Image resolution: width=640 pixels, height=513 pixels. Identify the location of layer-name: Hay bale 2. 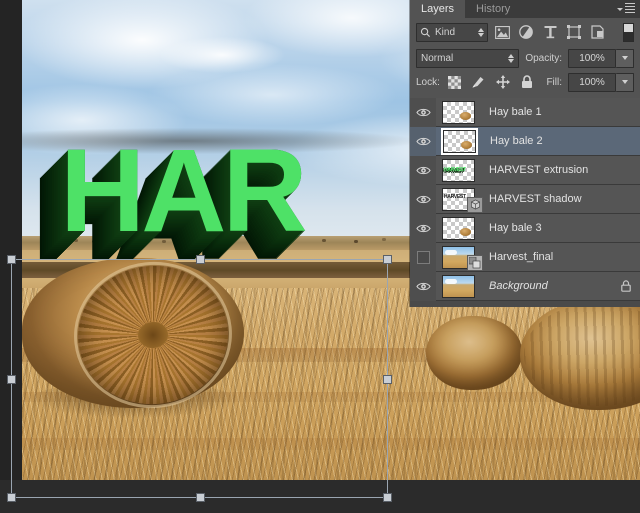
(565, 141).